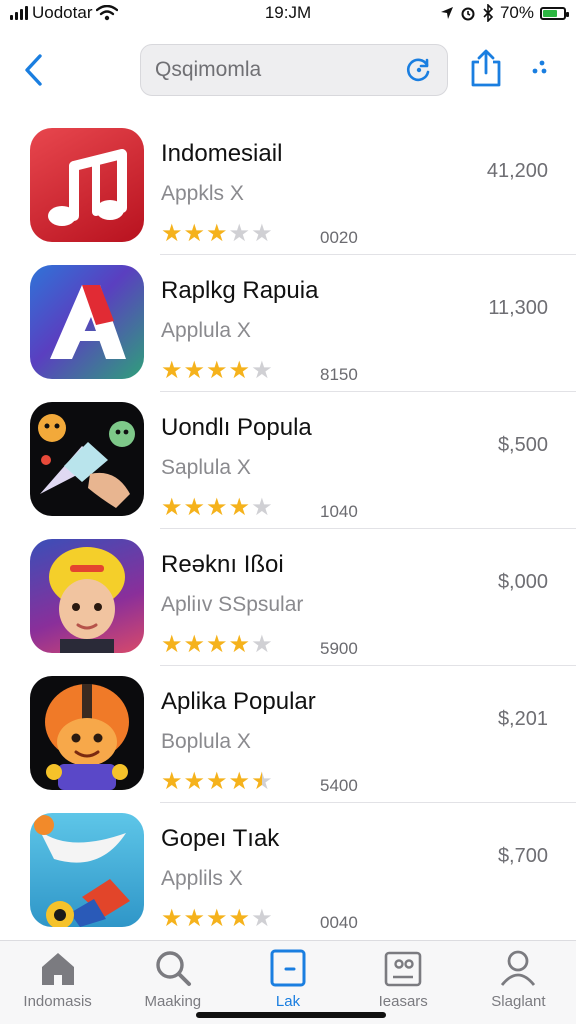 The image size is (576, 1024). I want to click on review-count: 5400, so click(339, 785).